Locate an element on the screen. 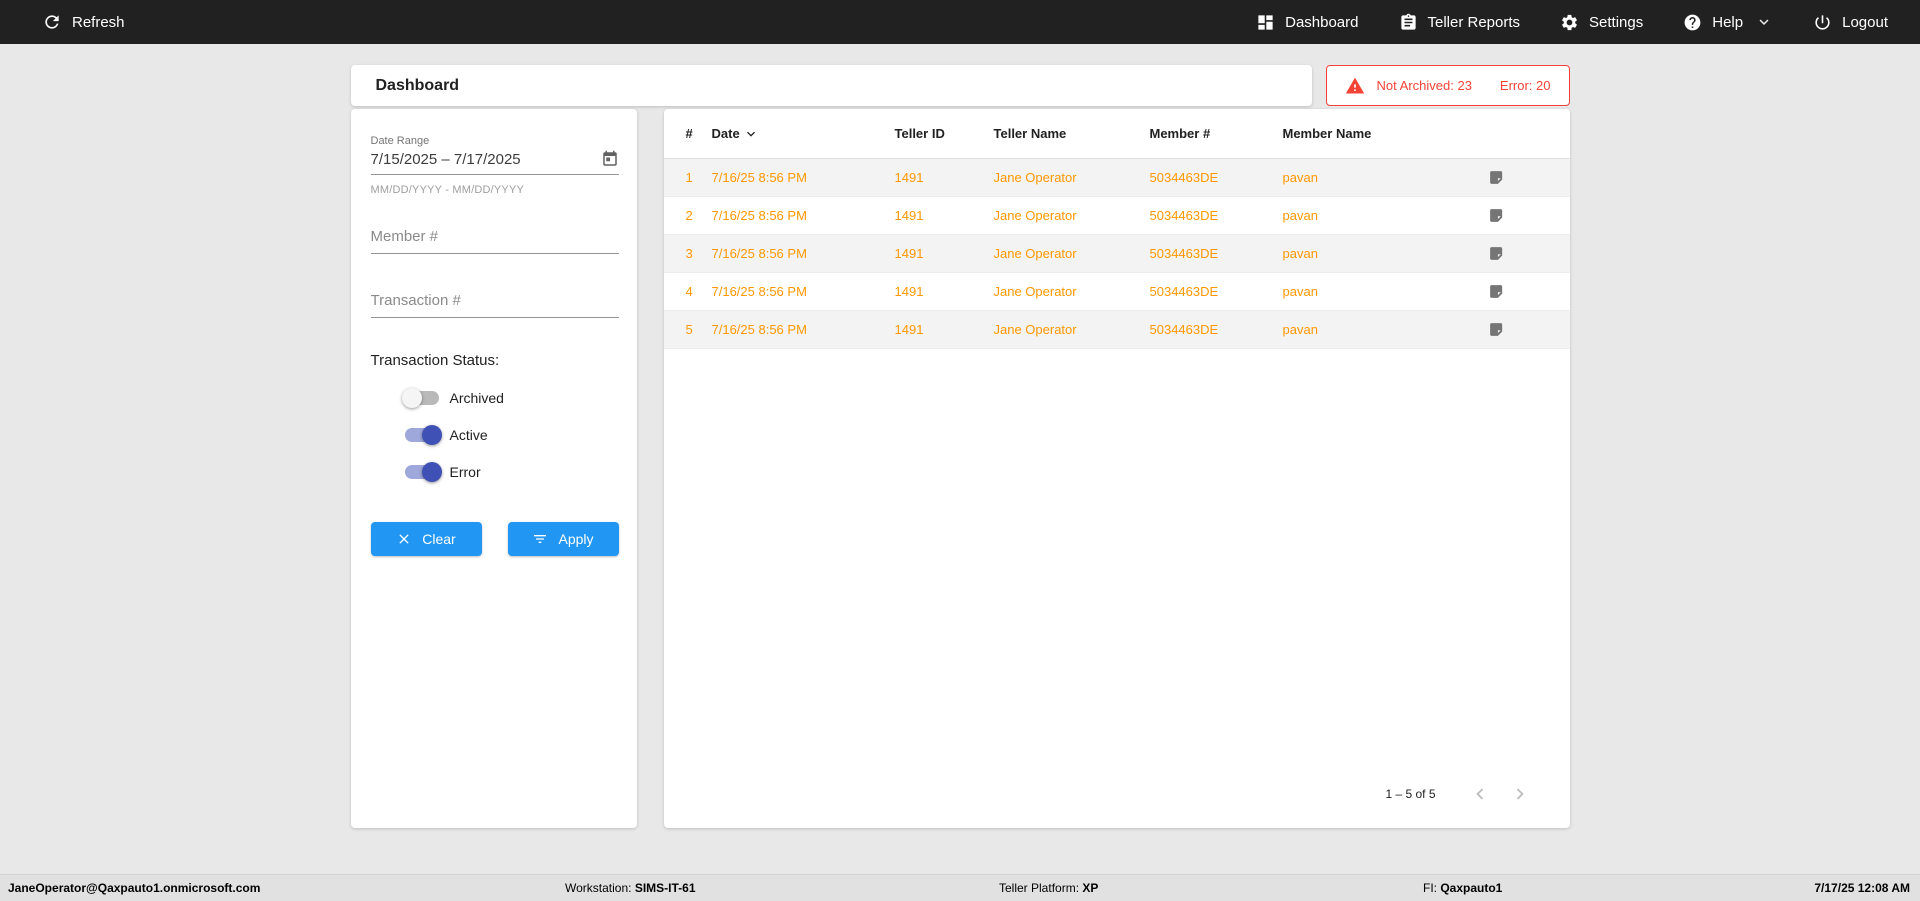  footer-workstation-value: SIMS-IT-61 is located at coordinates (665, 888).